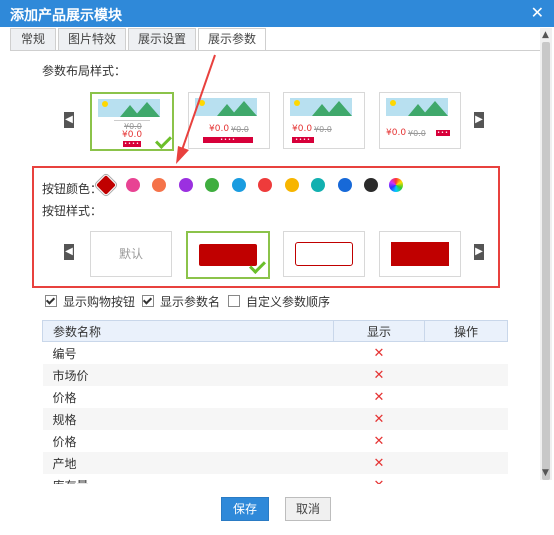 The height and width of the screenshot is (535, 554). I want to click on table-row: 编号 ✕, so click(275, 353).